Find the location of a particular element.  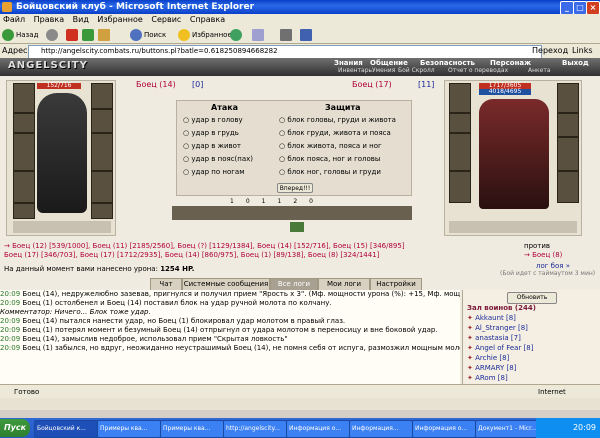

right-armor-slot is located at coordinates (460, 187).